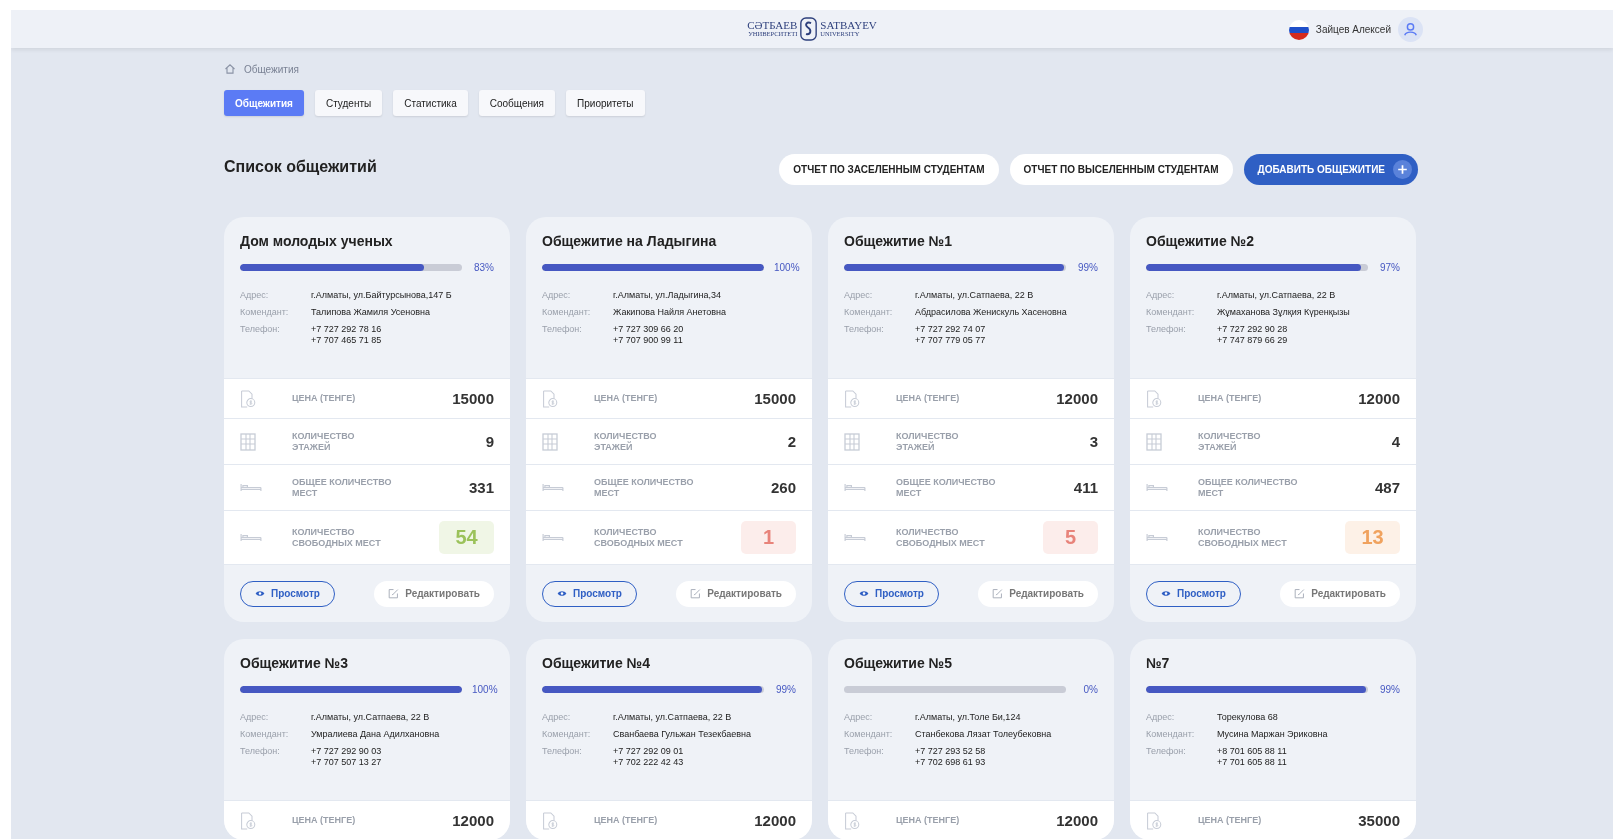 This screenshot has width=1613, height=839. What do you see at coordinates (1093, 441) in the screenshot?
I see `stat-value: 3` at bounding box center [1093, 441].